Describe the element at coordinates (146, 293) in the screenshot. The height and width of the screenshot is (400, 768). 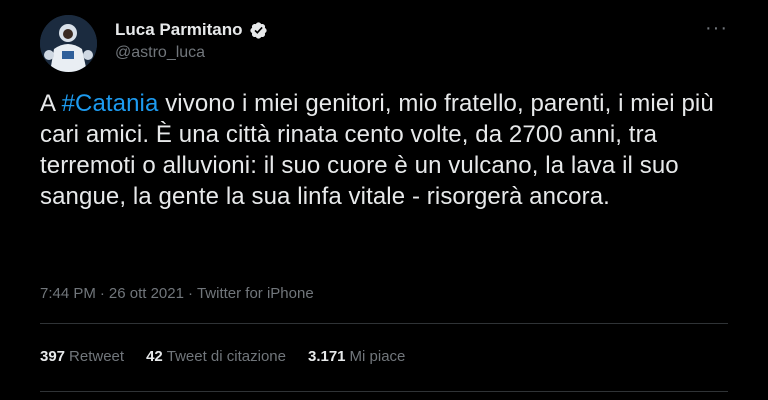
I see `tweet-date: 26 ott 2021` at that location.